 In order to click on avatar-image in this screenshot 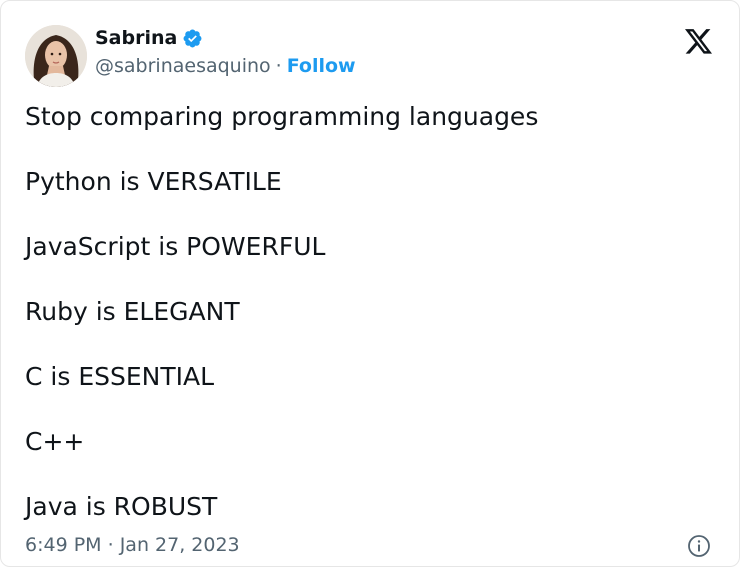, I will do `click(56, 56)`.